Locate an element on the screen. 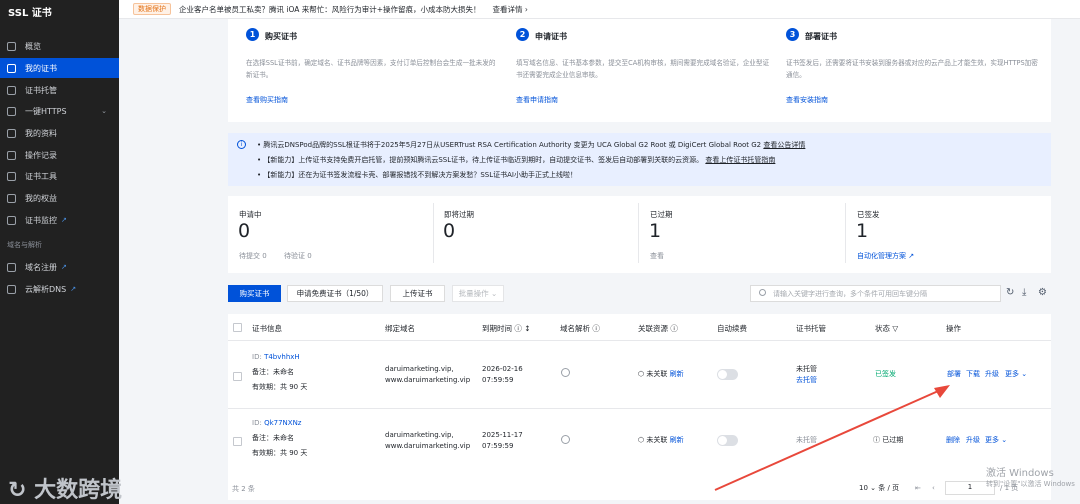 The image size is (1080, 504). logo-icon: ↻ is located at coordinates (17, 490).